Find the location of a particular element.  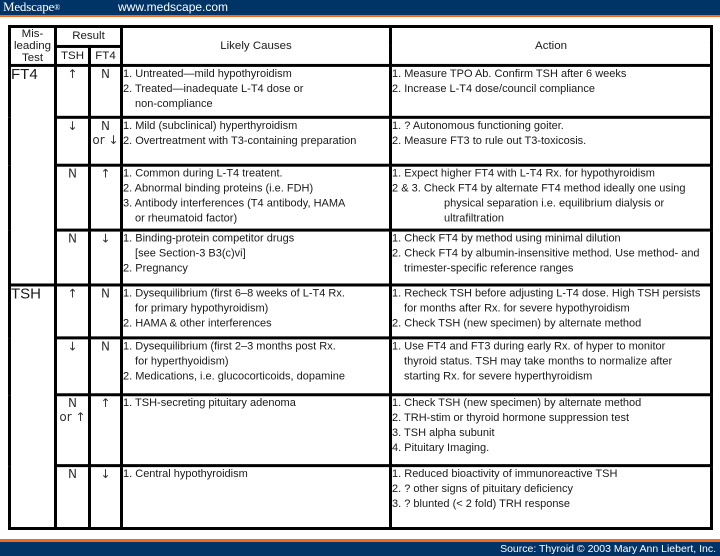

tsh-result-cell: ↓ is located at coordinates (72, 366).